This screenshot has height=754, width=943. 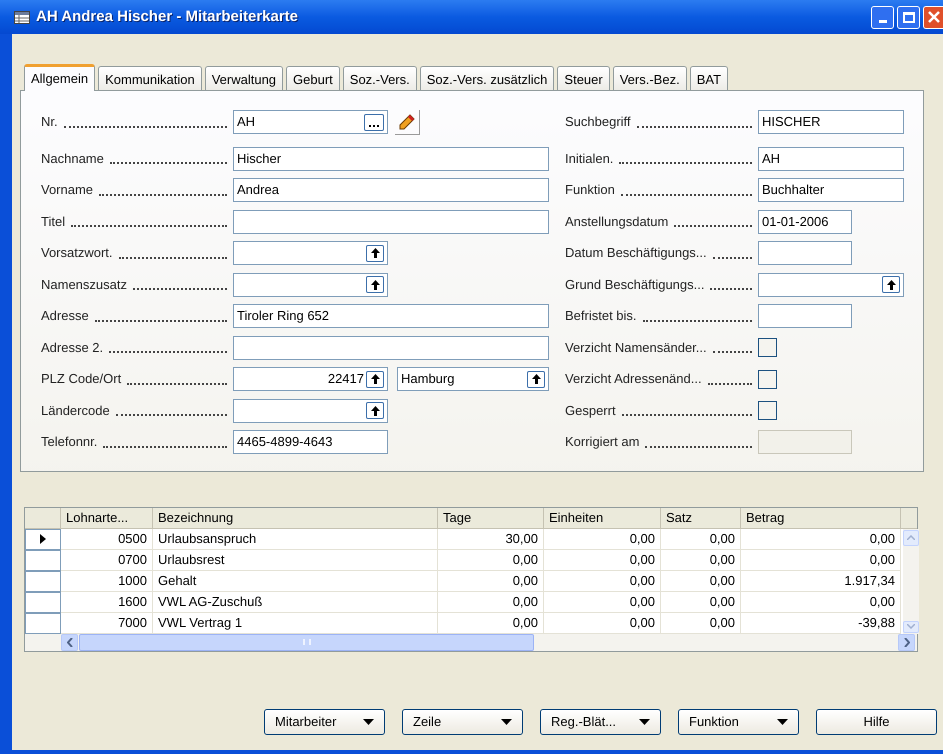 What do you see at coordinates (310, 442) in the screenshot?
I see `text-field: 4465-4899-4643` at bounding box center [310, 442].